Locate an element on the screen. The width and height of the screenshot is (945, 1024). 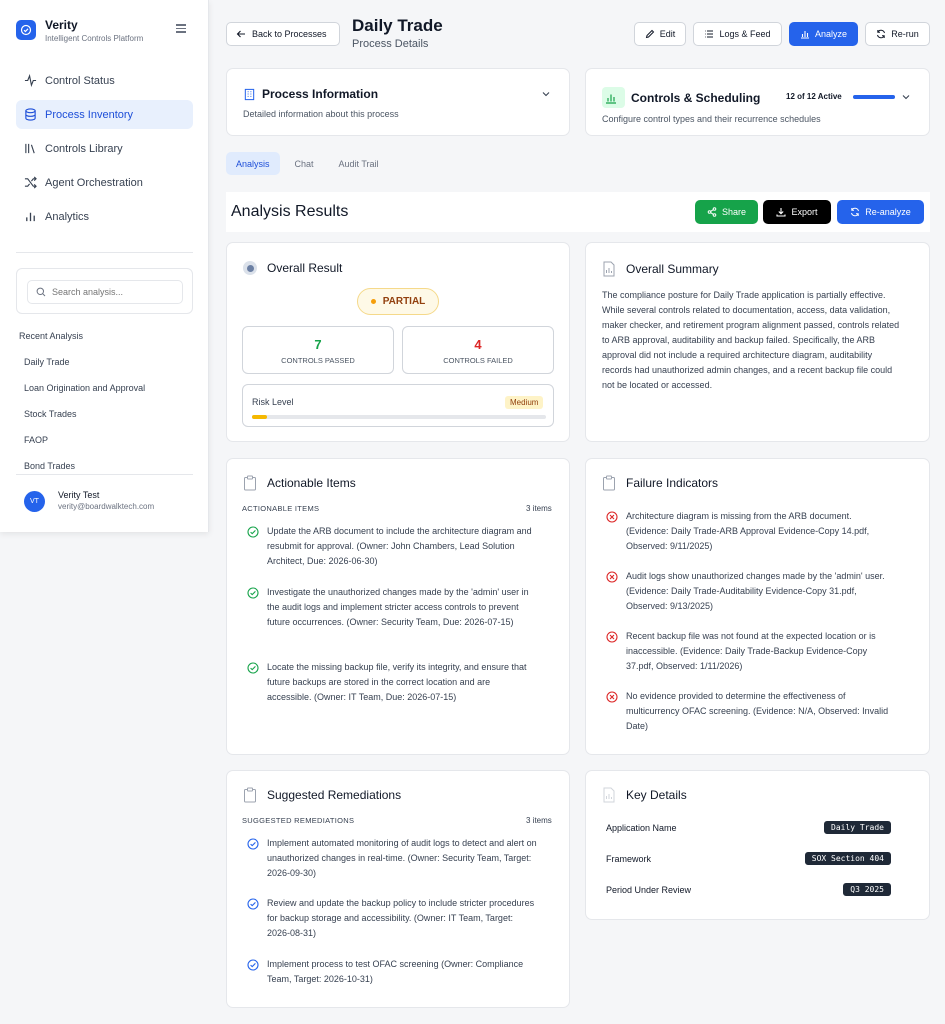
pencil-icon is located at coordinates (649, 34).